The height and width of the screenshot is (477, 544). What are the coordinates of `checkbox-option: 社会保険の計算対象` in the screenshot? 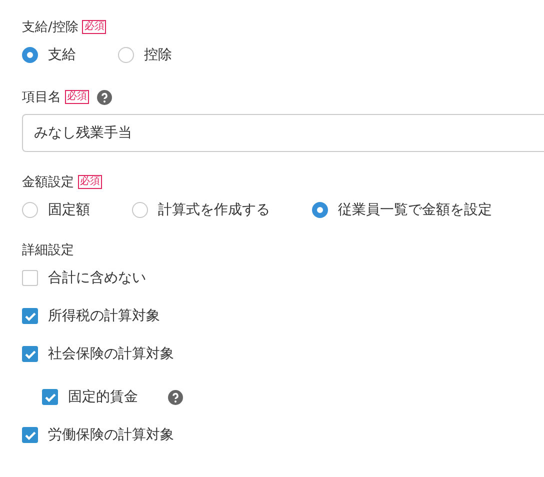 It's located at (98, 354).